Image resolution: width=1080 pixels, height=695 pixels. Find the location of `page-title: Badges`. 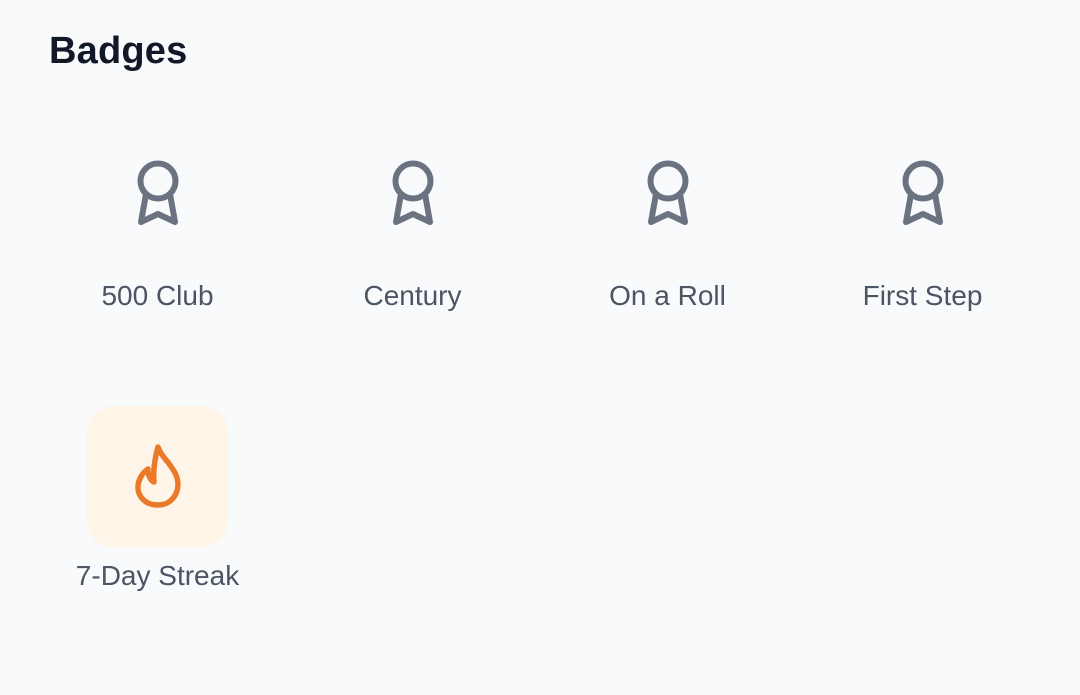

page-title: Badges is located at coordinates (118, 51).